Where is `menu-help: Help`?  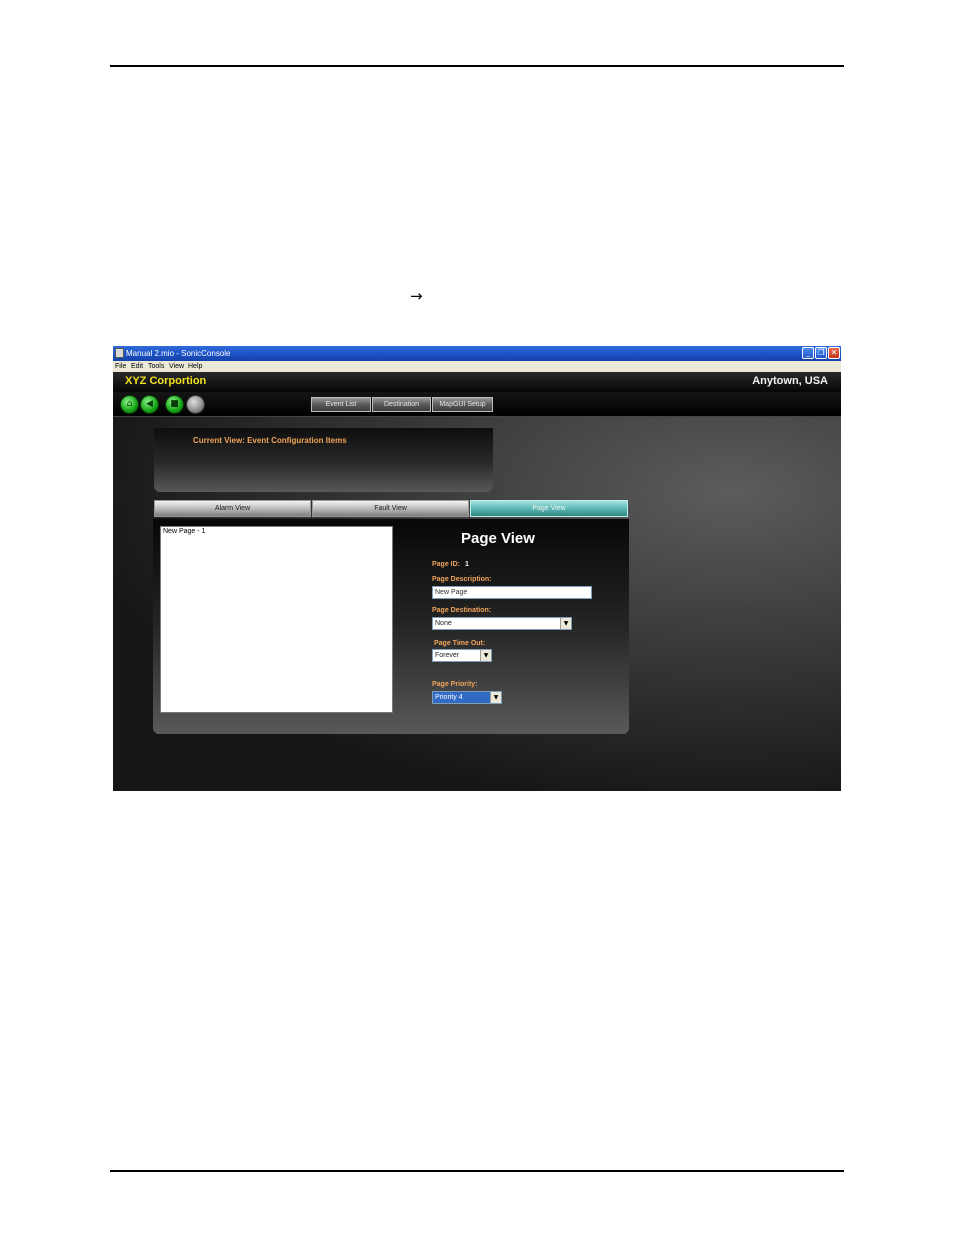
menu-help: Help is located at coordinates (195, 366).